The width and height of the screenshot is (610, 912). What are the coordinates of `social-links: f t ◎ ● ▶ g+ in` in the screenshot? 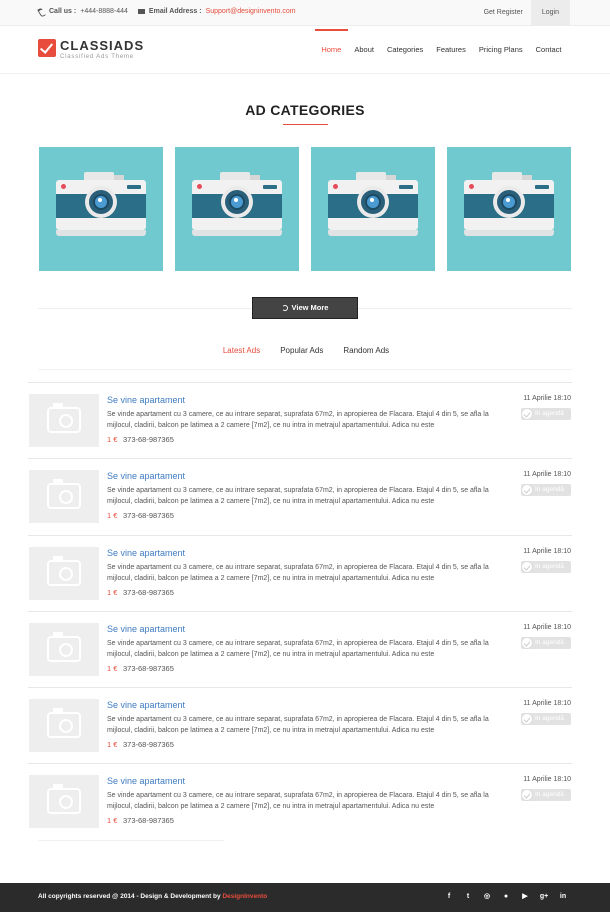 It's located at (506, 897).